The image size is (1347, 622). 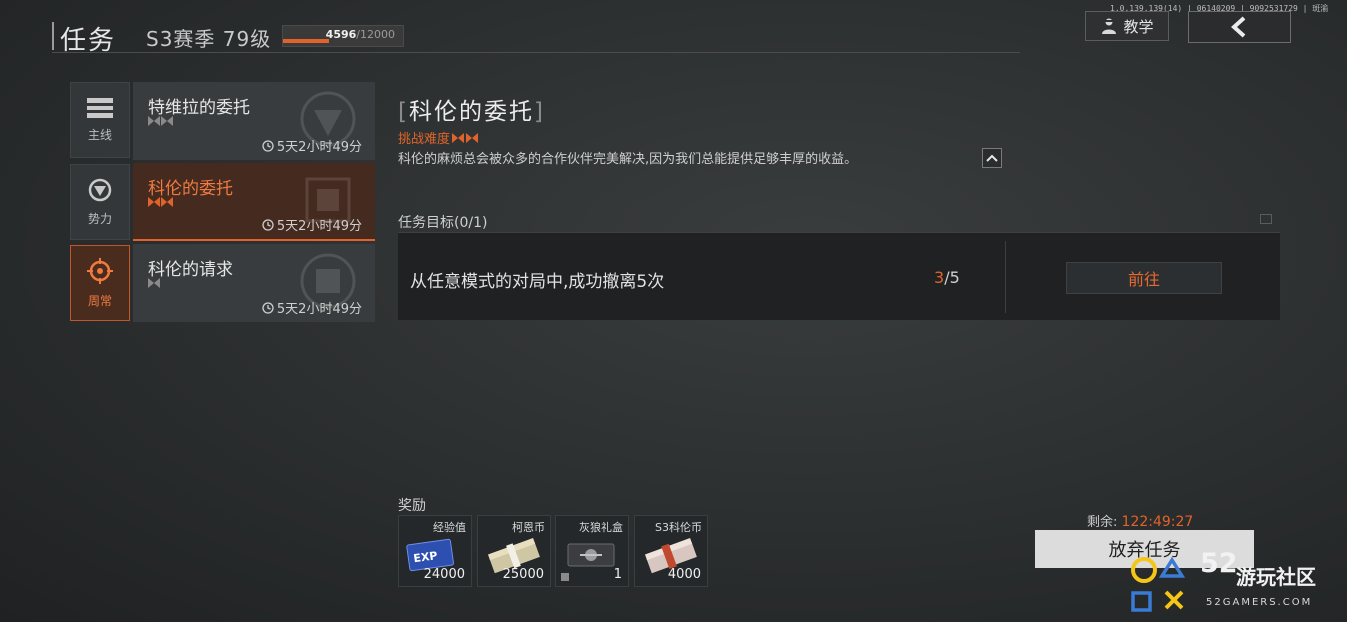 I want to click on back-arrow-icon, so click(x=1237, y=27).